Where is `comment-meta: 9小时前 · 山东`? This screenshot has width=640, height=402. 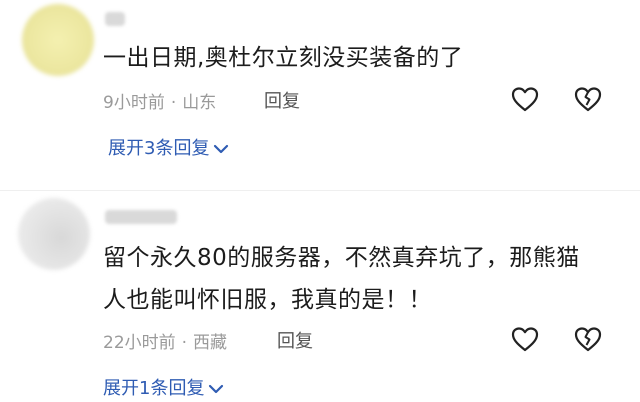 comment-meta: 9小时前 · 山东 is located at coordinates (160, 103).